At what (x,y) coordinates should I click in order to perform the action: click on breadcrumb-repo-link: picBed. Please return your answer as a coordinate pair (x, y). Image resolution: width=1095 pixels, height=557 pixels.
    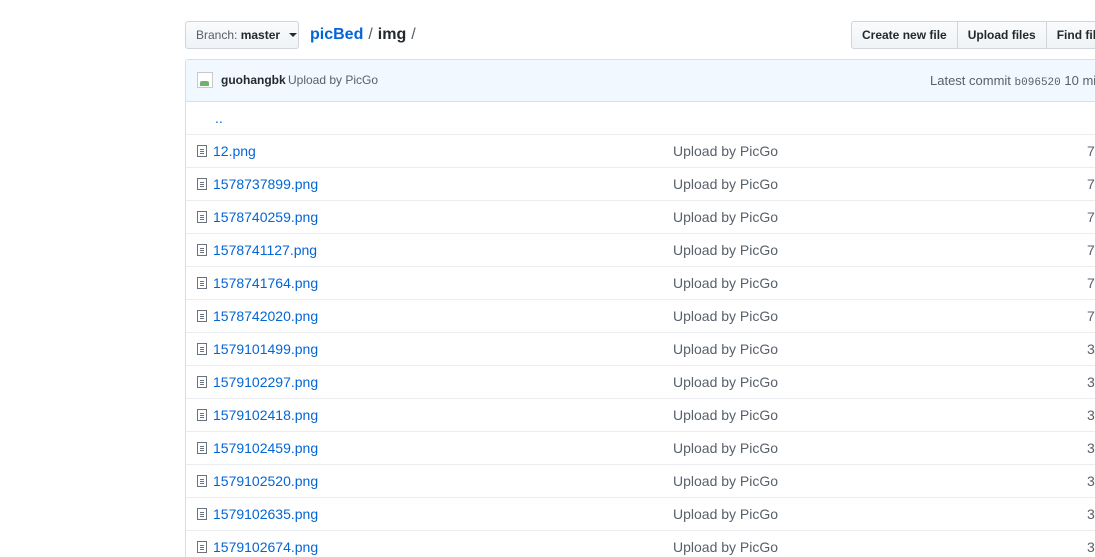
    Looking at the image, I should click on (336, 34).